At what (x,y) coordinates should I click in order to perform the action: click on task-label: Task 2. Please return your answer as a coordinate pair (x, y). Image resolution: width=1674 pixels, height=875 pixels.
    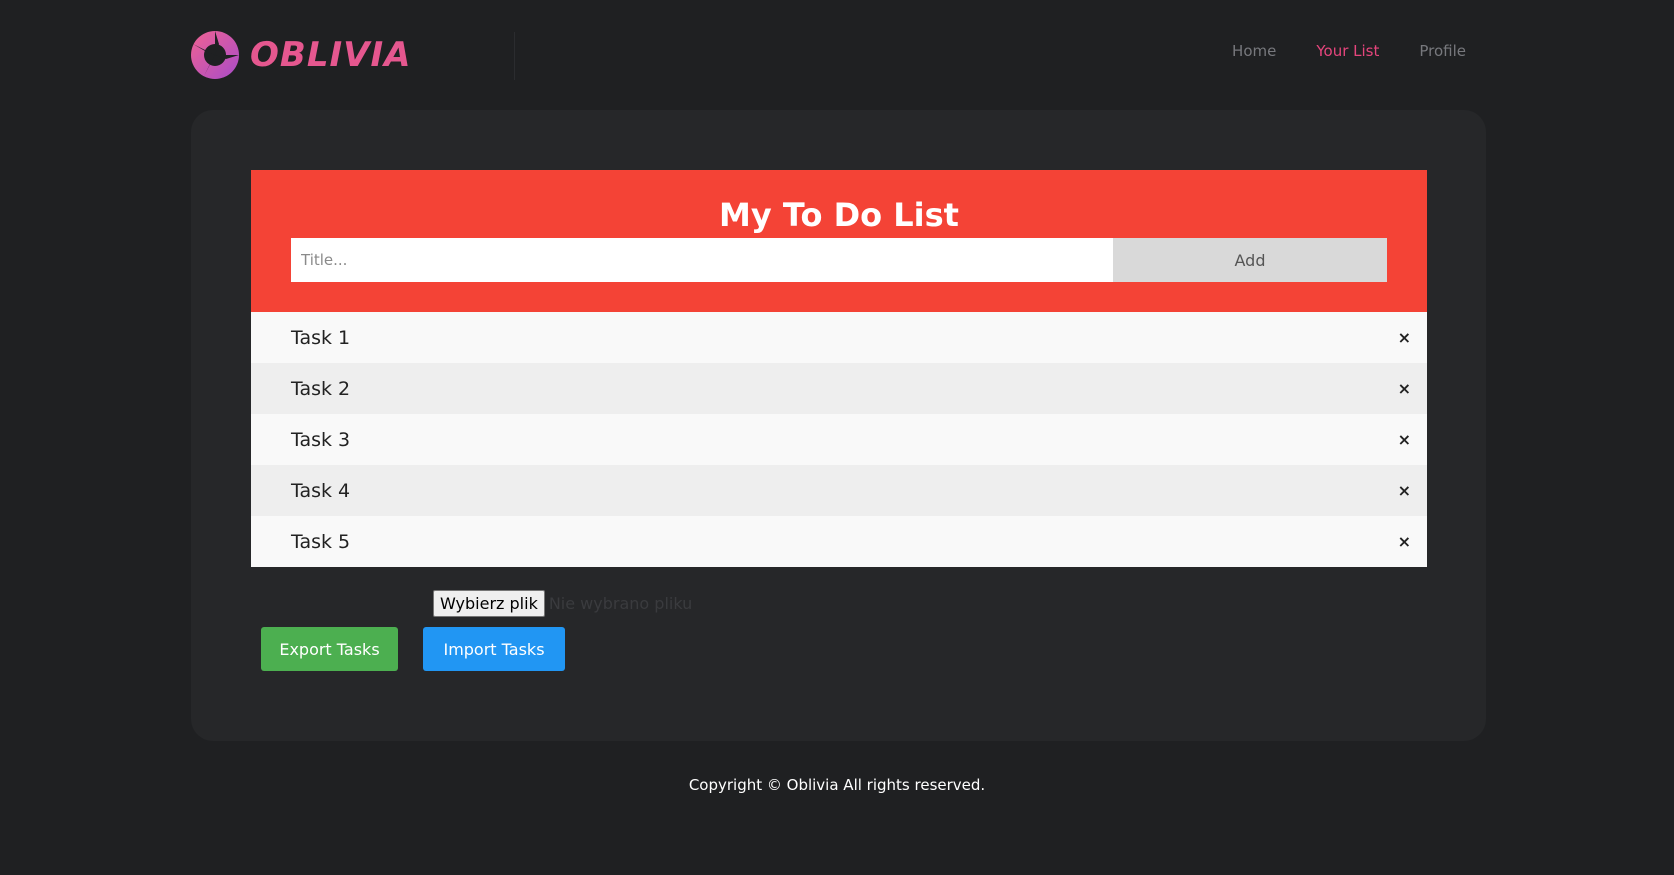
    Looking at the image, I should click on (321, 388).